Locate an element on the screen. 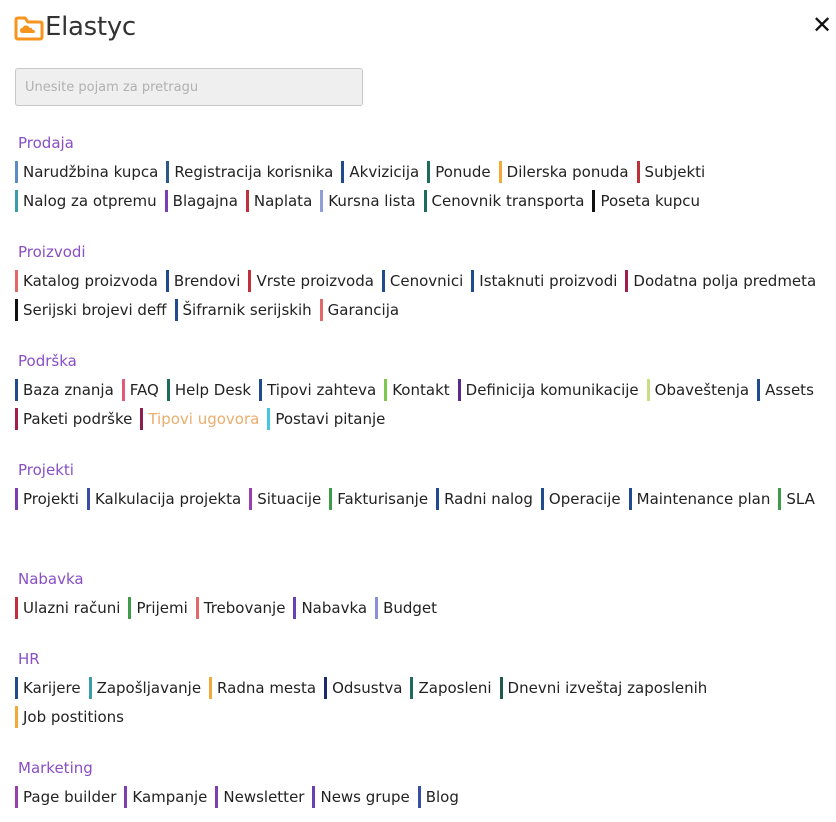  menu-link-operacije: Operacije is located at coordinates (584, 499).